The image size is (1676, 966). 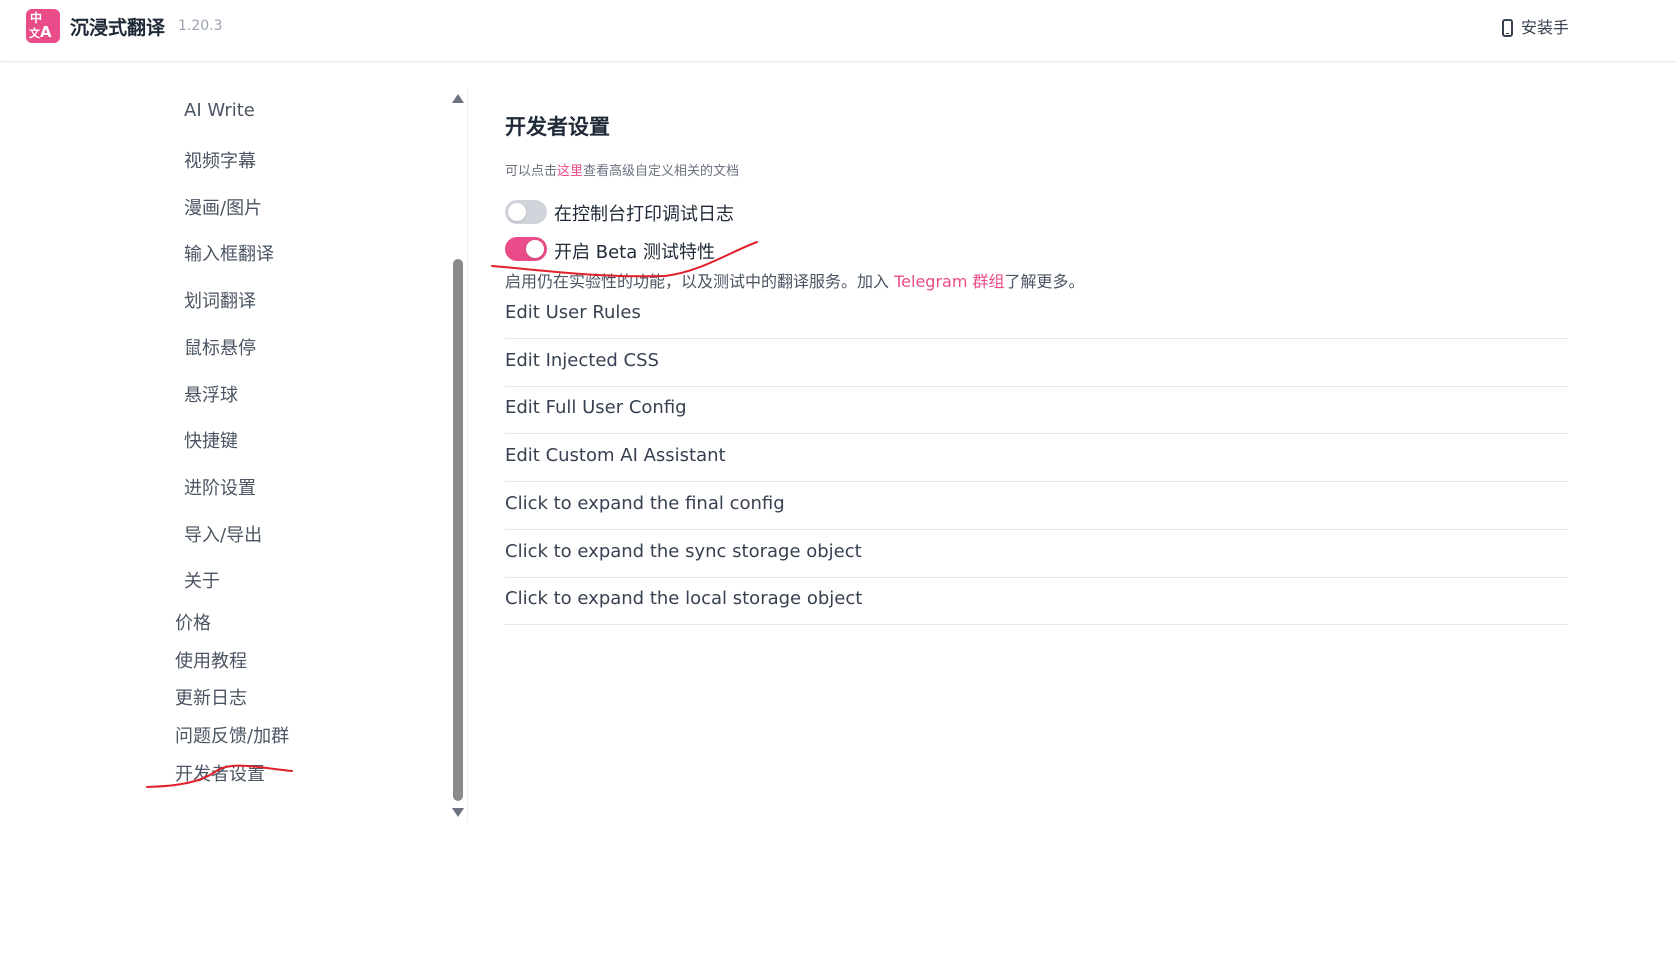 I want to click on sidebar-item-input-translate: 输入框翻译, so click(x=229, y=253).